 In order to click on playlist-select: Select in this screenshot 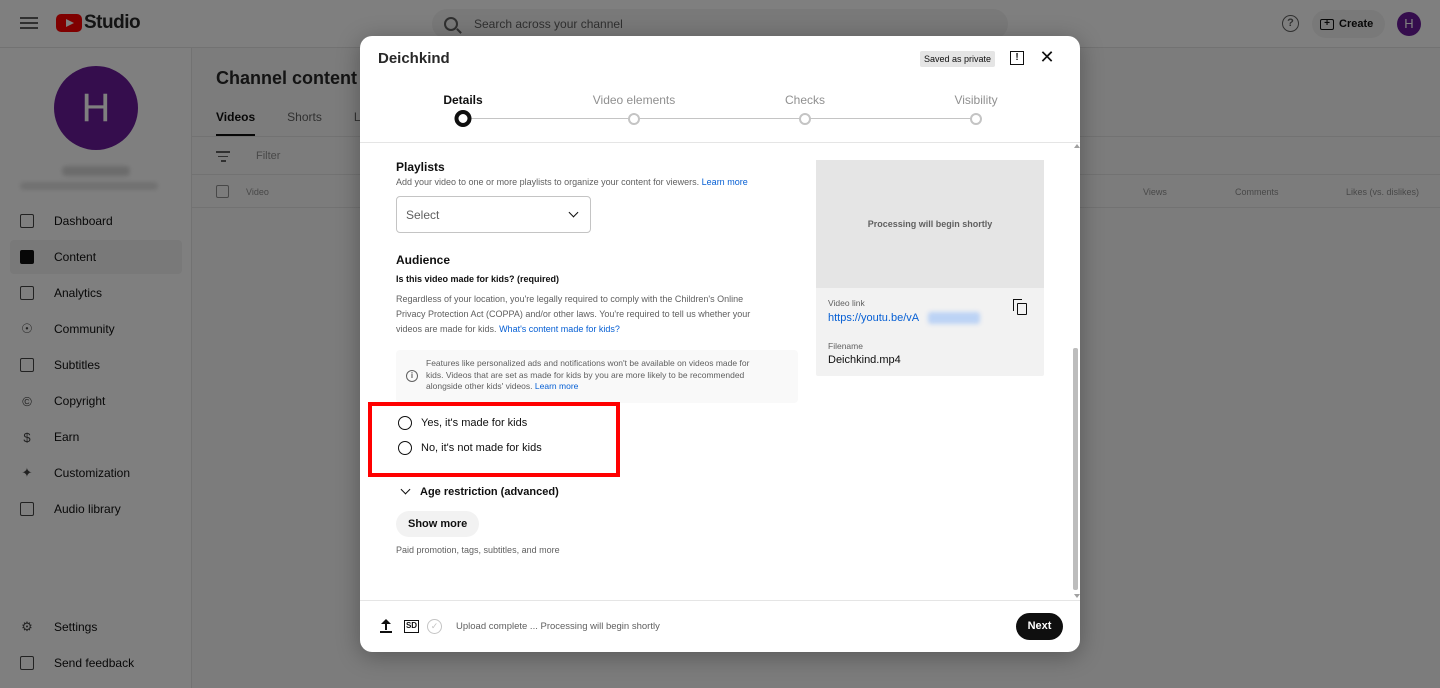, I will do `click(493, 214)`.